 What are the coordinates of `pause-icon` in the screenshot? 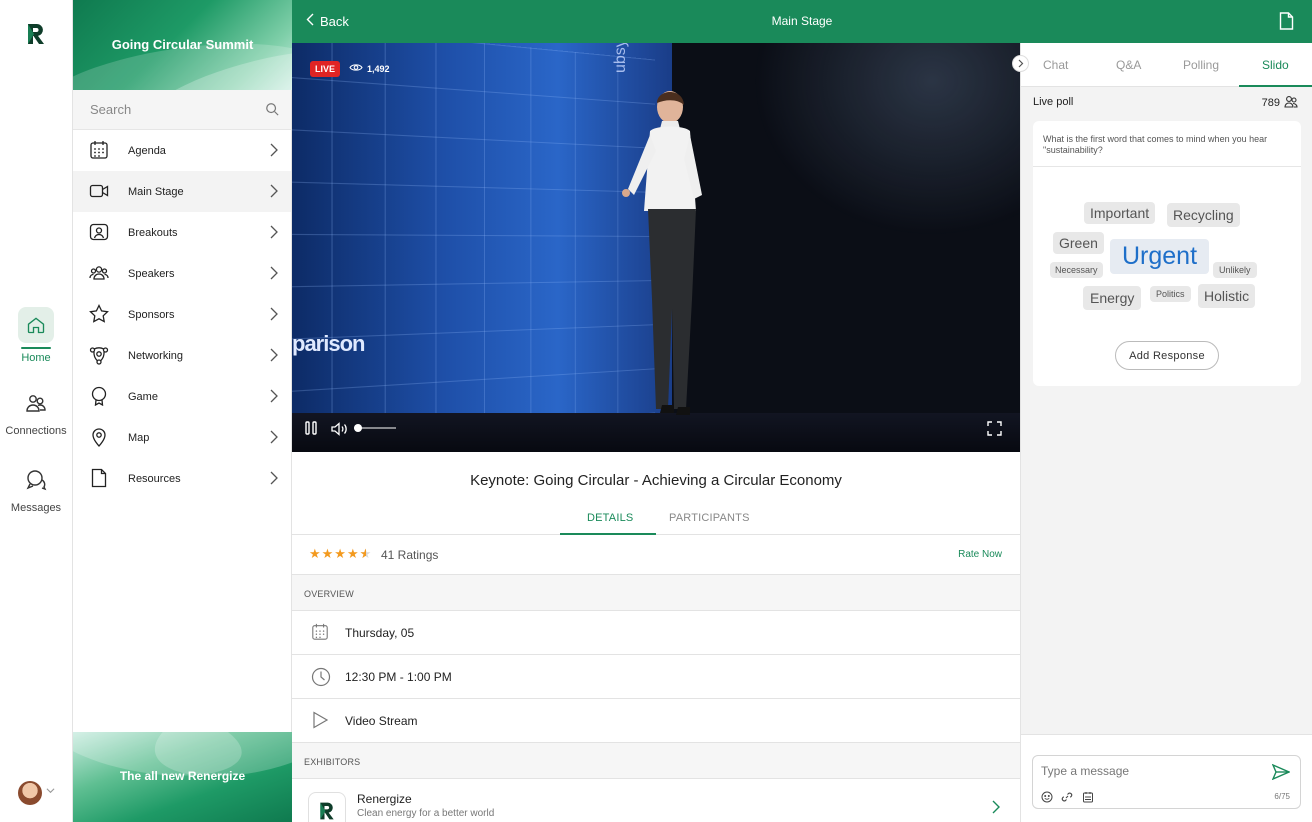 It's located at (311, 430).